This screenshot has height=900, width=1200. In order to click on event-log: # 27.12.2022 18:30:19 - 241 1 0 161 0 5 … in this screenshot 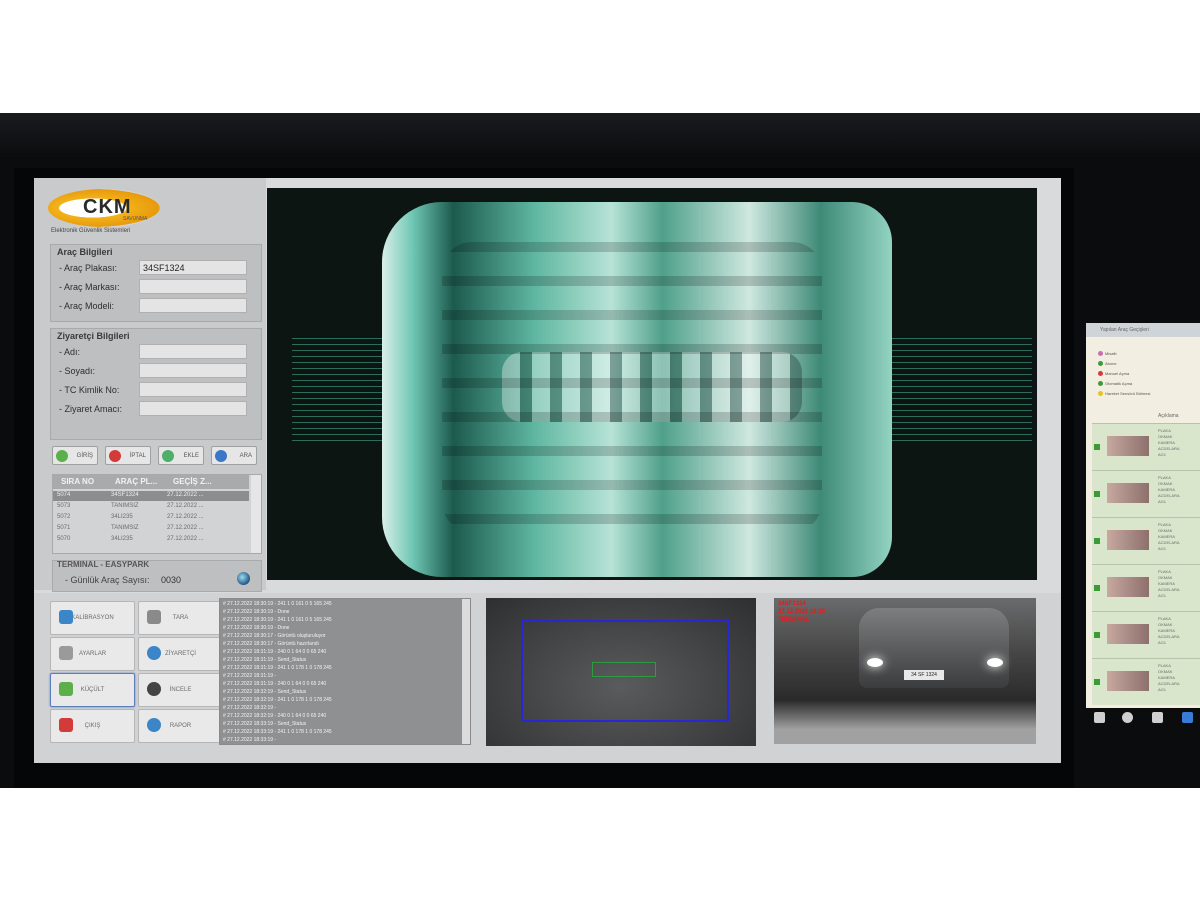, I will do `click(345, 671)`.